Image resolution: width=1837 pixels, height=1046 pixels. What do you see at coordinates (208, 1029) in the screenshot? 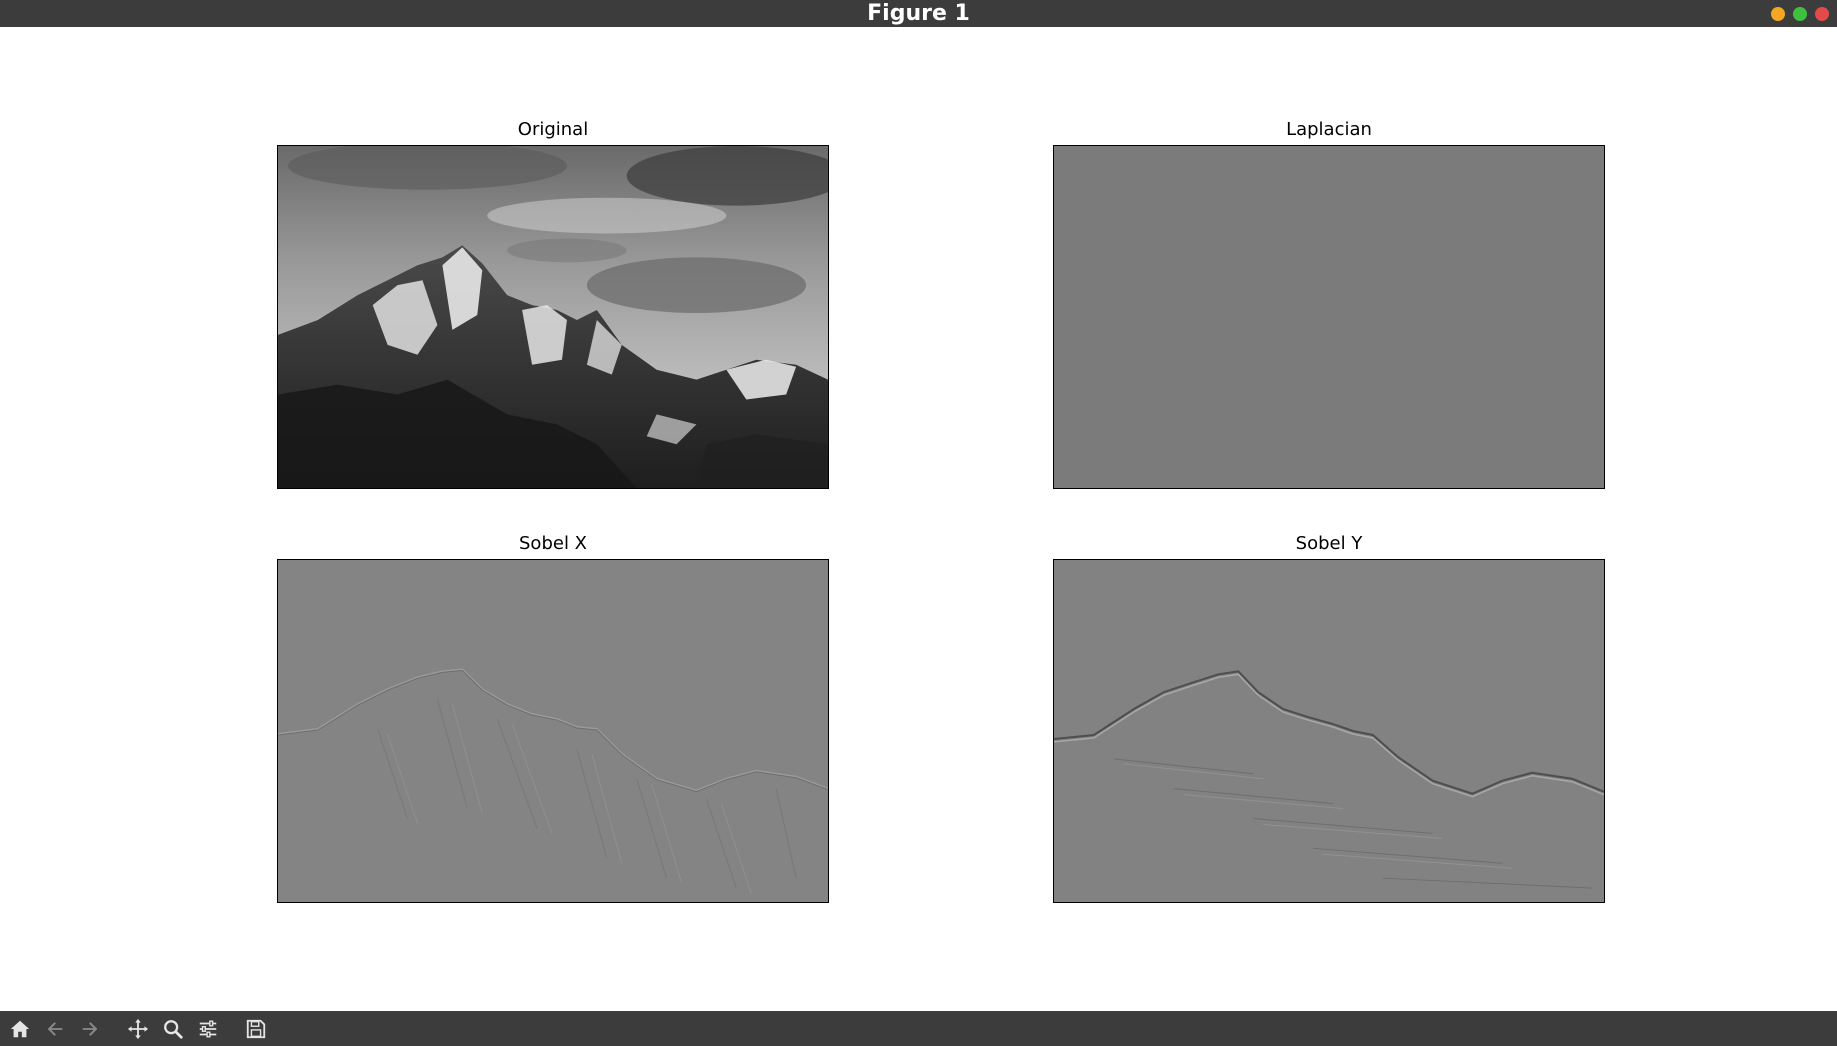
I see `configure-subplots-icon` at bounding box center [208, 1029].